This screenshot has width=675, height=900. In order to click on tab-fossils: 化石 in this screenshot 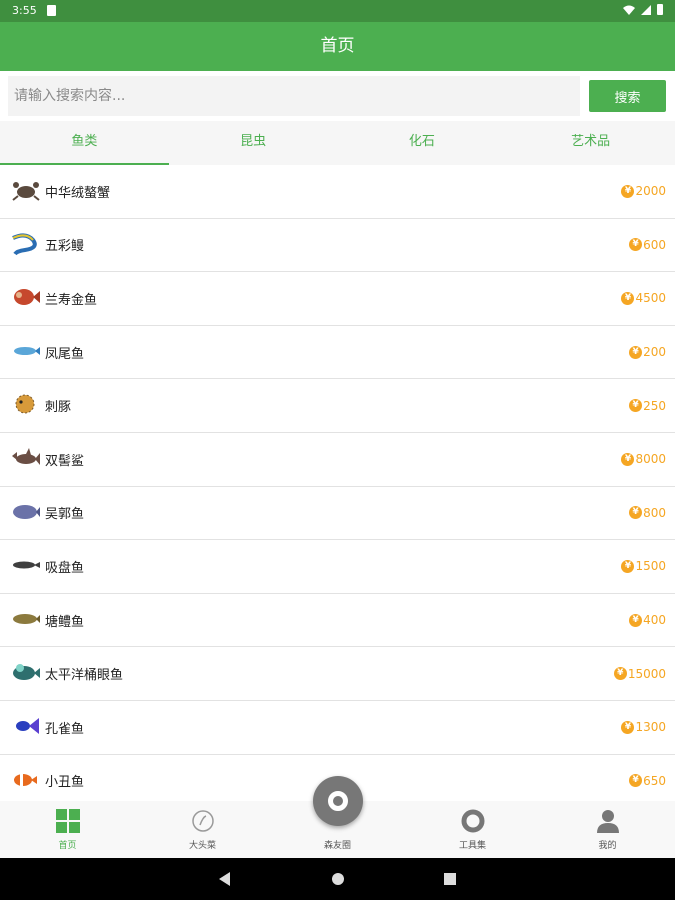, I will do `click(422, 143)`.